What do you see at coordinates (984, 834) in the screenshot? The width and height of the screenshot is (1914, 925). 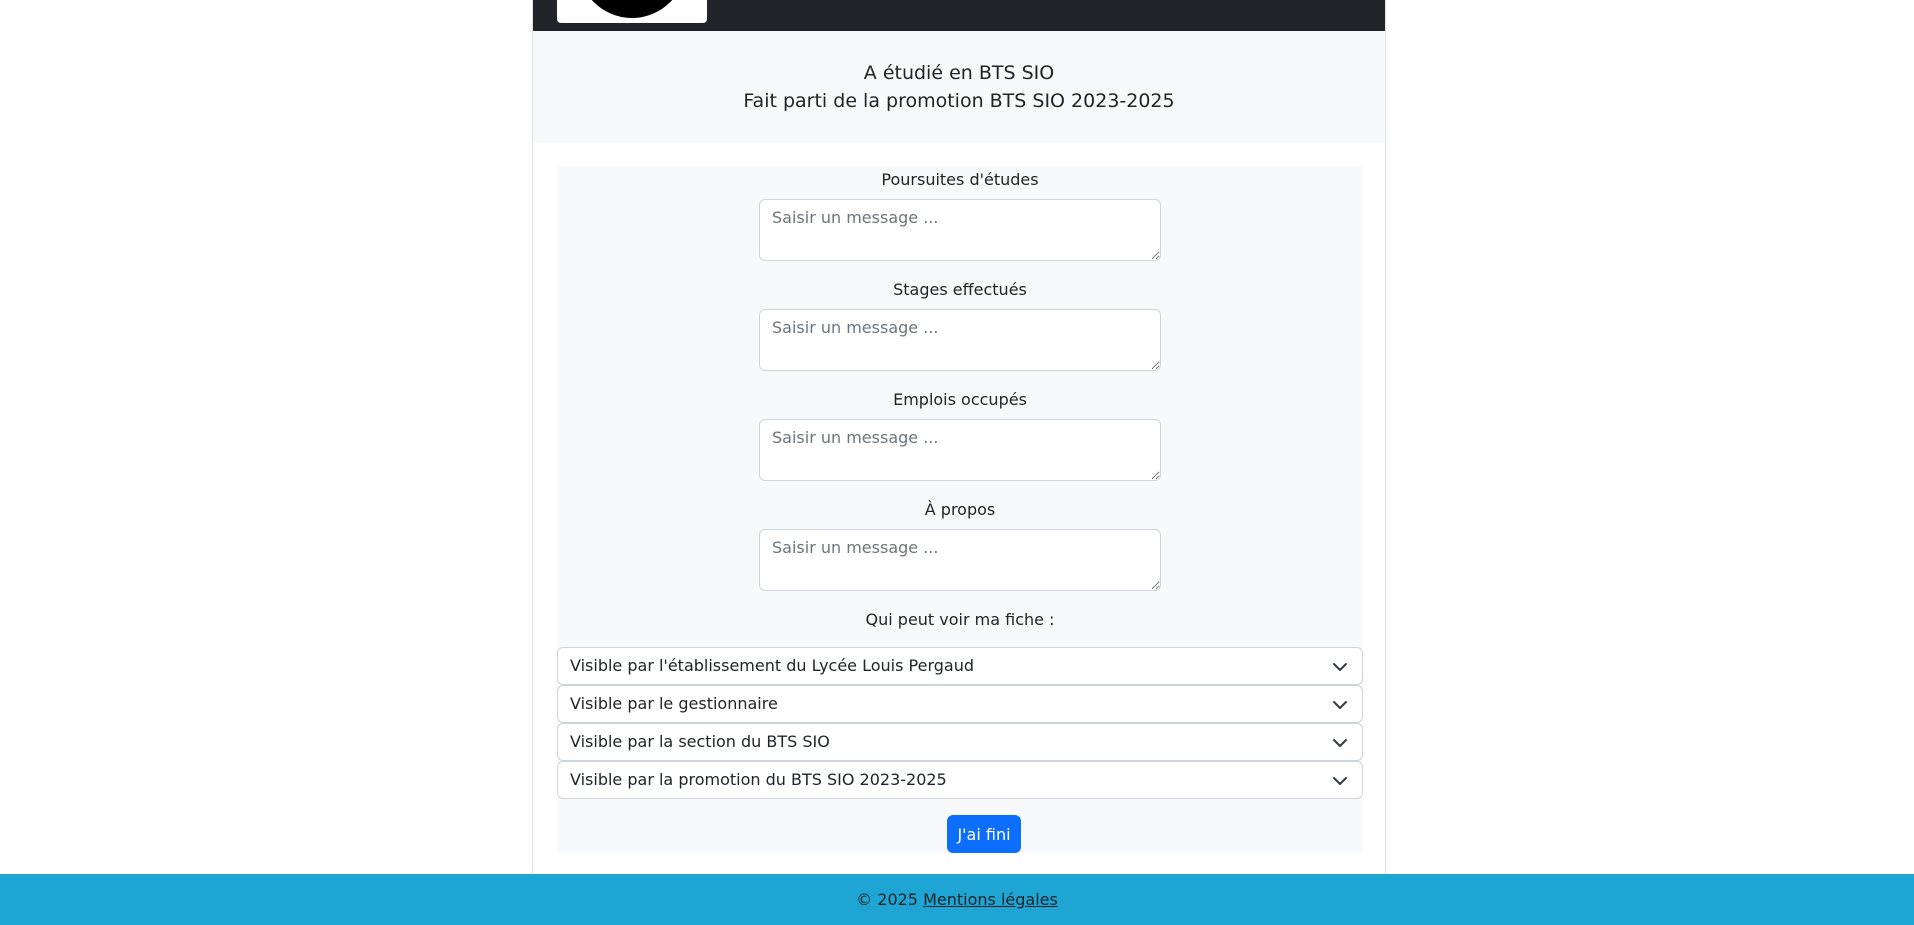 I see `submit-button: J'ai fini` at bounding box center [984, 834].